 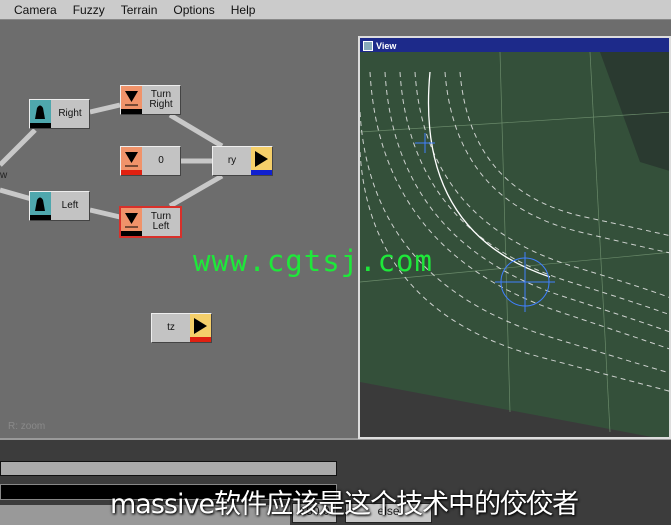 I want to click on menu-options: Options, so click(x=193, y=9).